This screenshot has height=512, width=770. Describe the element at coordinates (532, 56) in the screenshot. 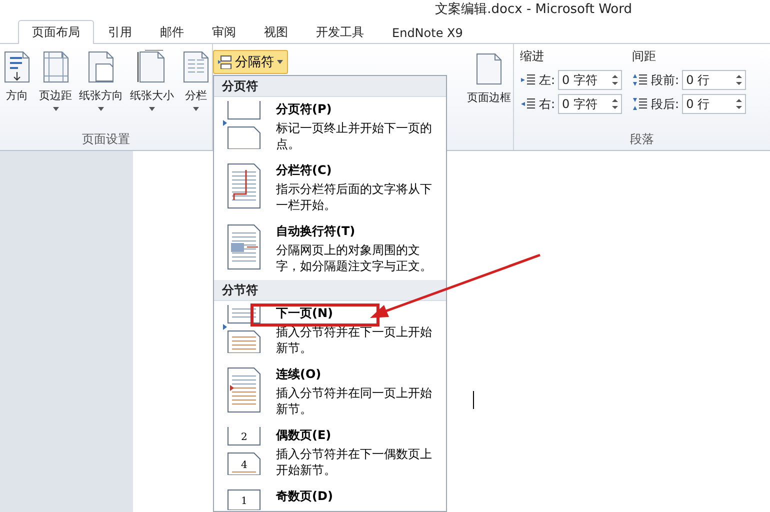

I see `section-label: 缩进` at that location.